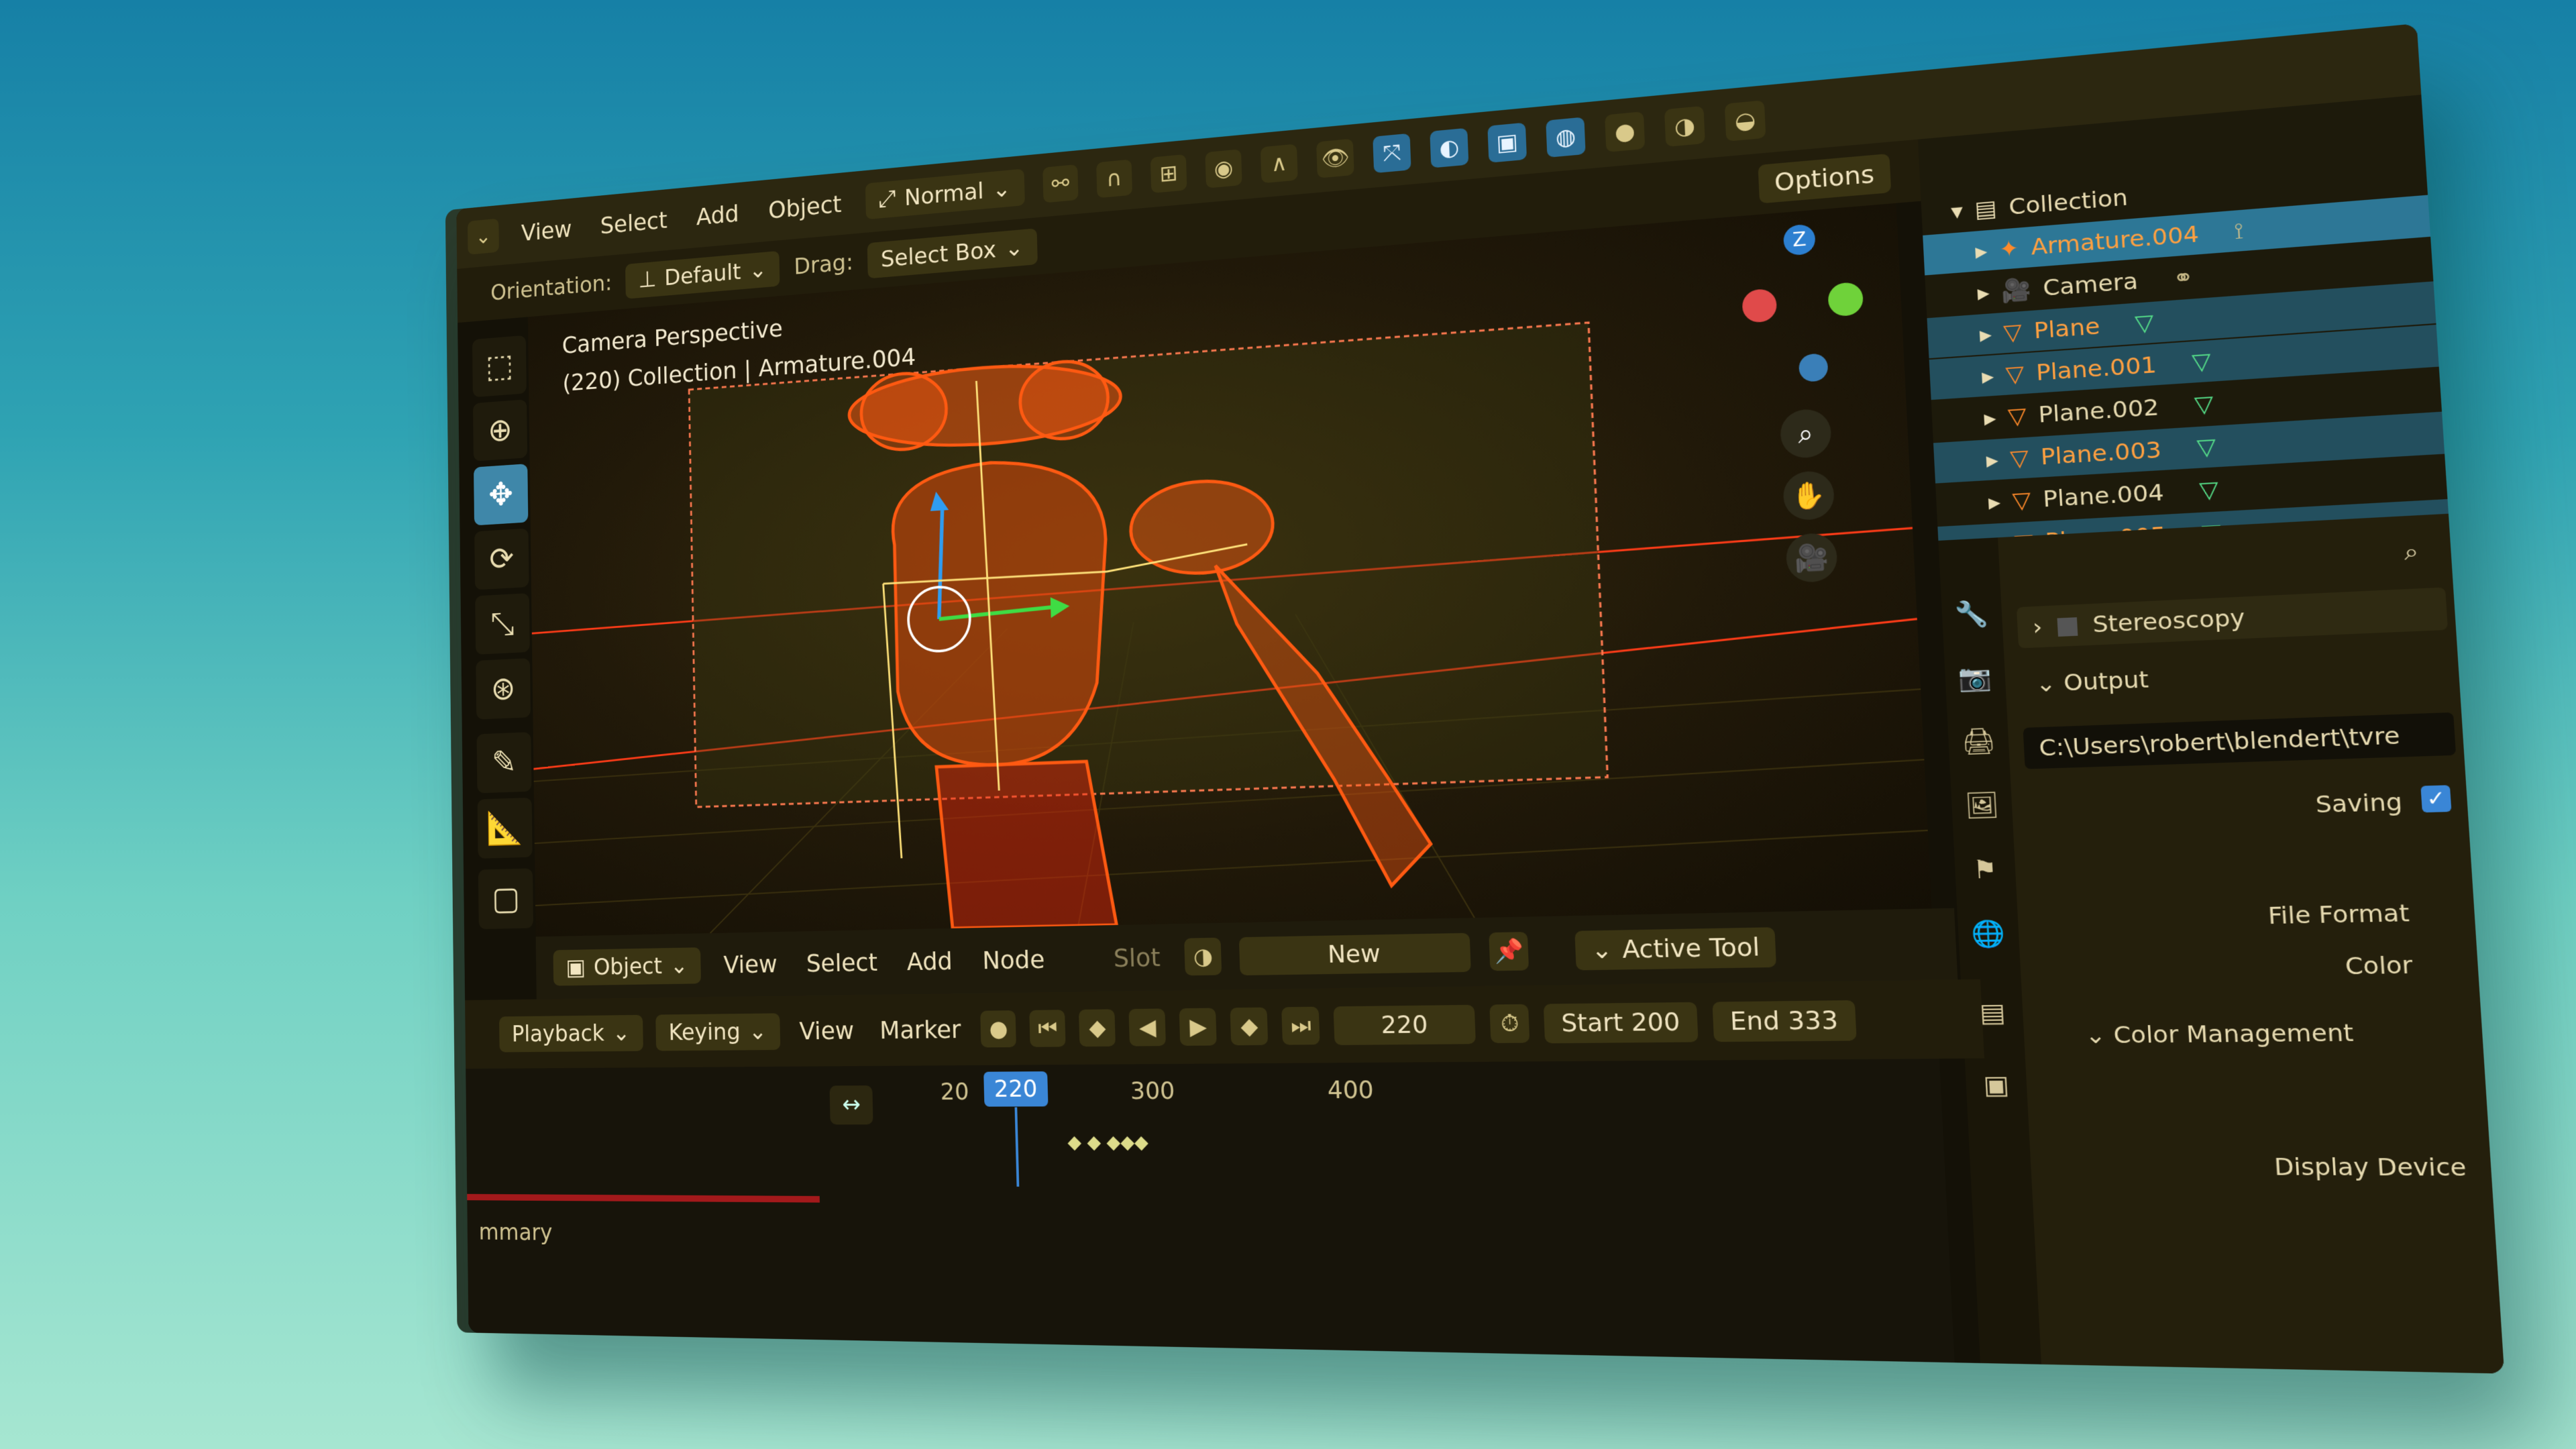  Describe the element at coordinates (1509, 951) in the screenshot. I see `pin-icon: 📌` at that location.